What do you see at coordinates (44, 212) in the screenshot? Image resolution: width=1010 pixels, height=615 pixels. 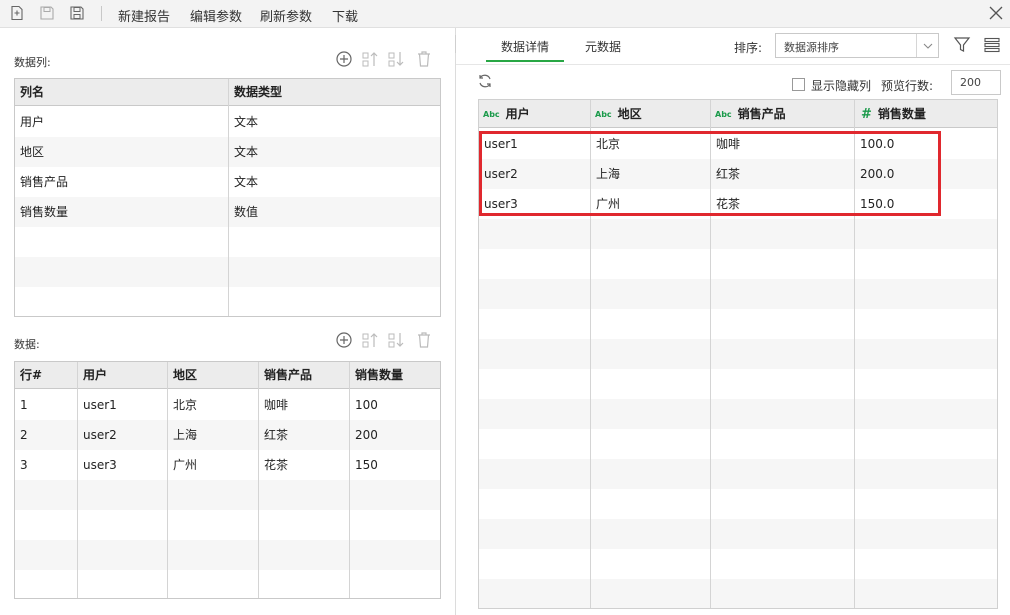 I see `column-name-cell: 销售数量` at bounding box center [44, 212].